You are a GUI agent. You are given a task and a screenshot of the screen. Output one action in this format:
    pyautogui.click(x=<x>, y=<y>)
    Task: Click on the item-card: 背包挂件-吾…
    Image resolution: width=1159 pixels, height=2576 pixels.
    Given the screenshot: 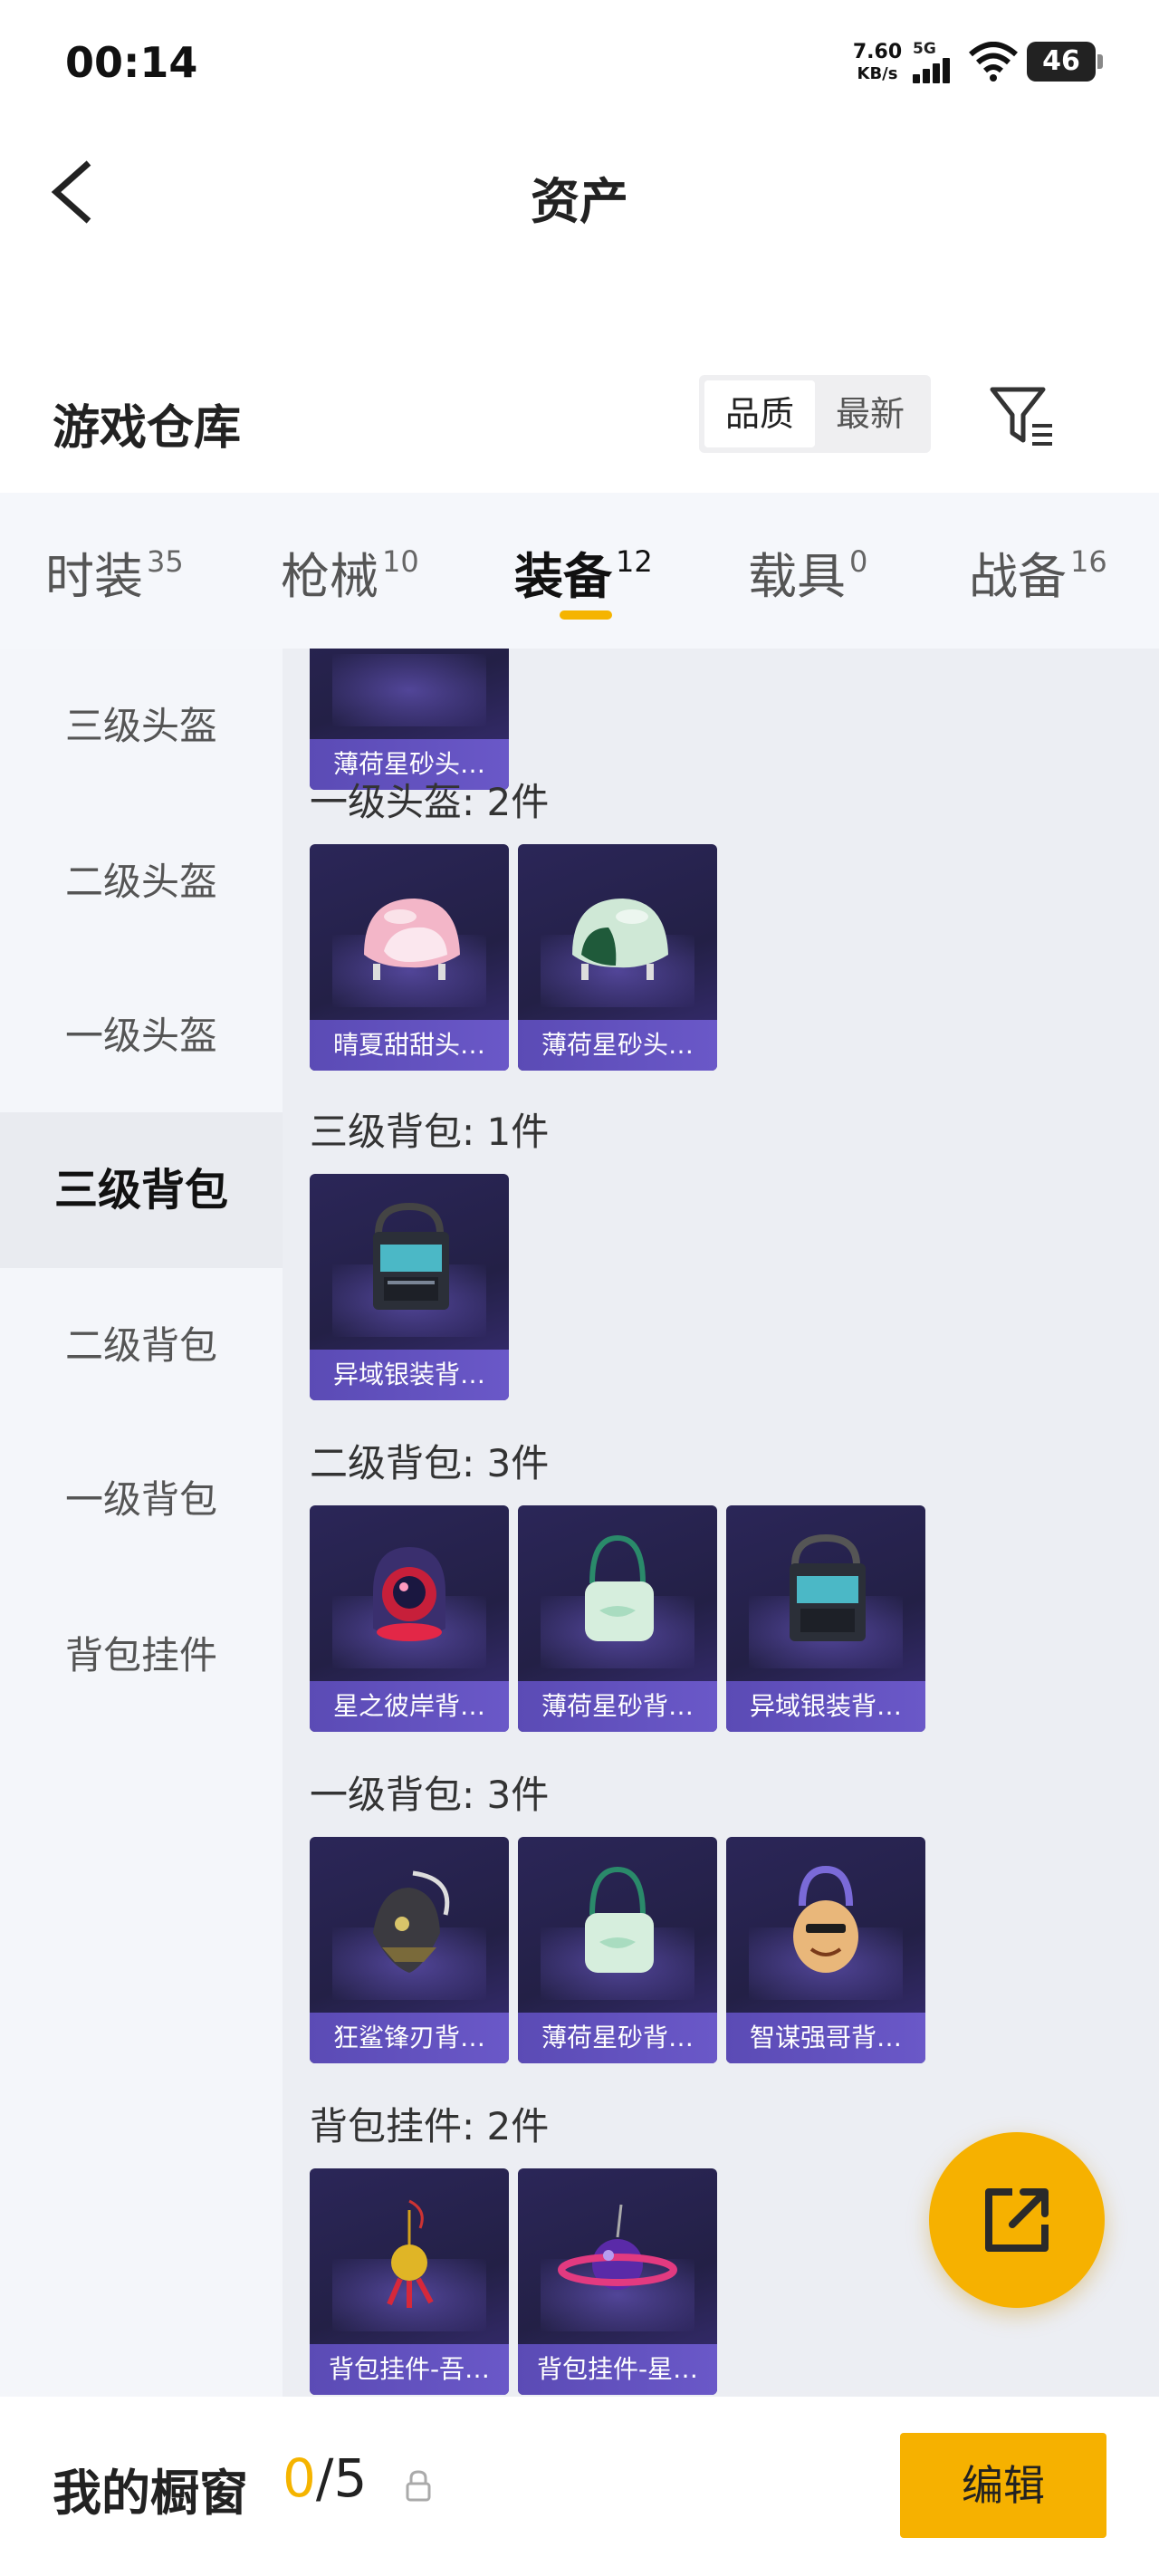 What is the action you would take?
    pyautogui.click(x=410, y=2281)
    